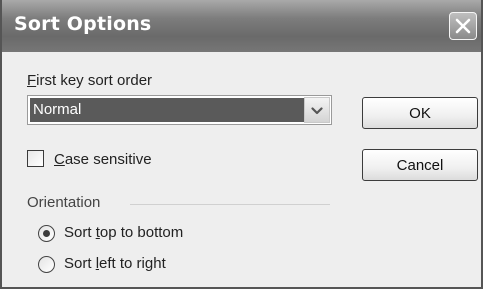 This screenshot has height=289, width=483. I want to click on sort-order-dropdown: Normal, so click(179, 110).